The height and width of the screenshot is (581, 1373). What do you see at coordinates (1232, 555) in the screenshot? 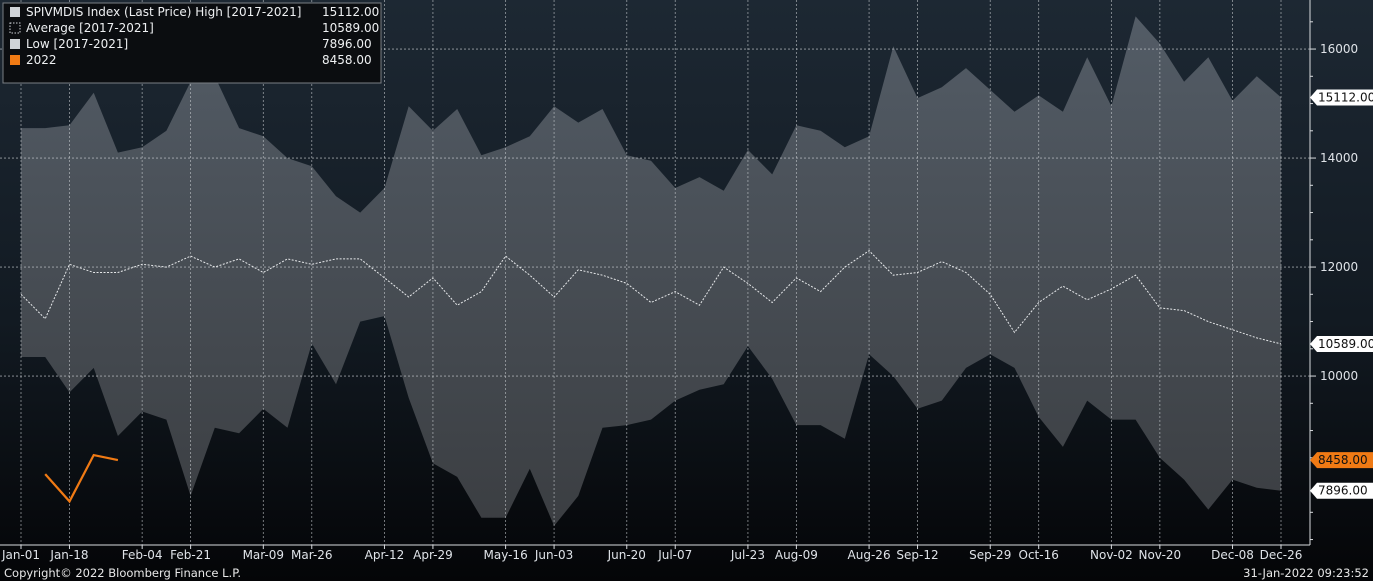
I see `x-tick-label: Dec-08` at bounding box center [1232, 555].